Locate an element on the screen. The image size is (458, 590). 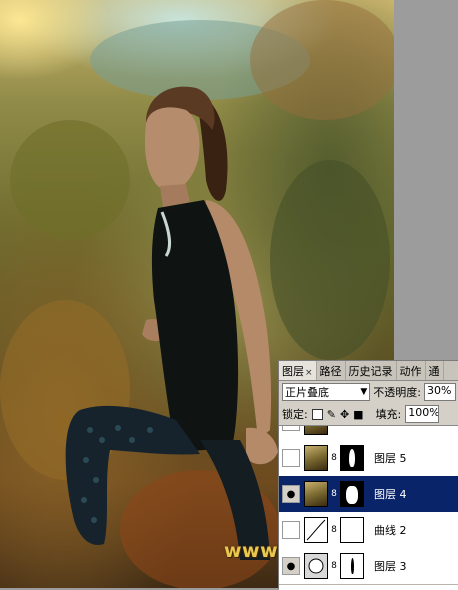
tab-channels-label: 通 is located at coordinates (434, 371).